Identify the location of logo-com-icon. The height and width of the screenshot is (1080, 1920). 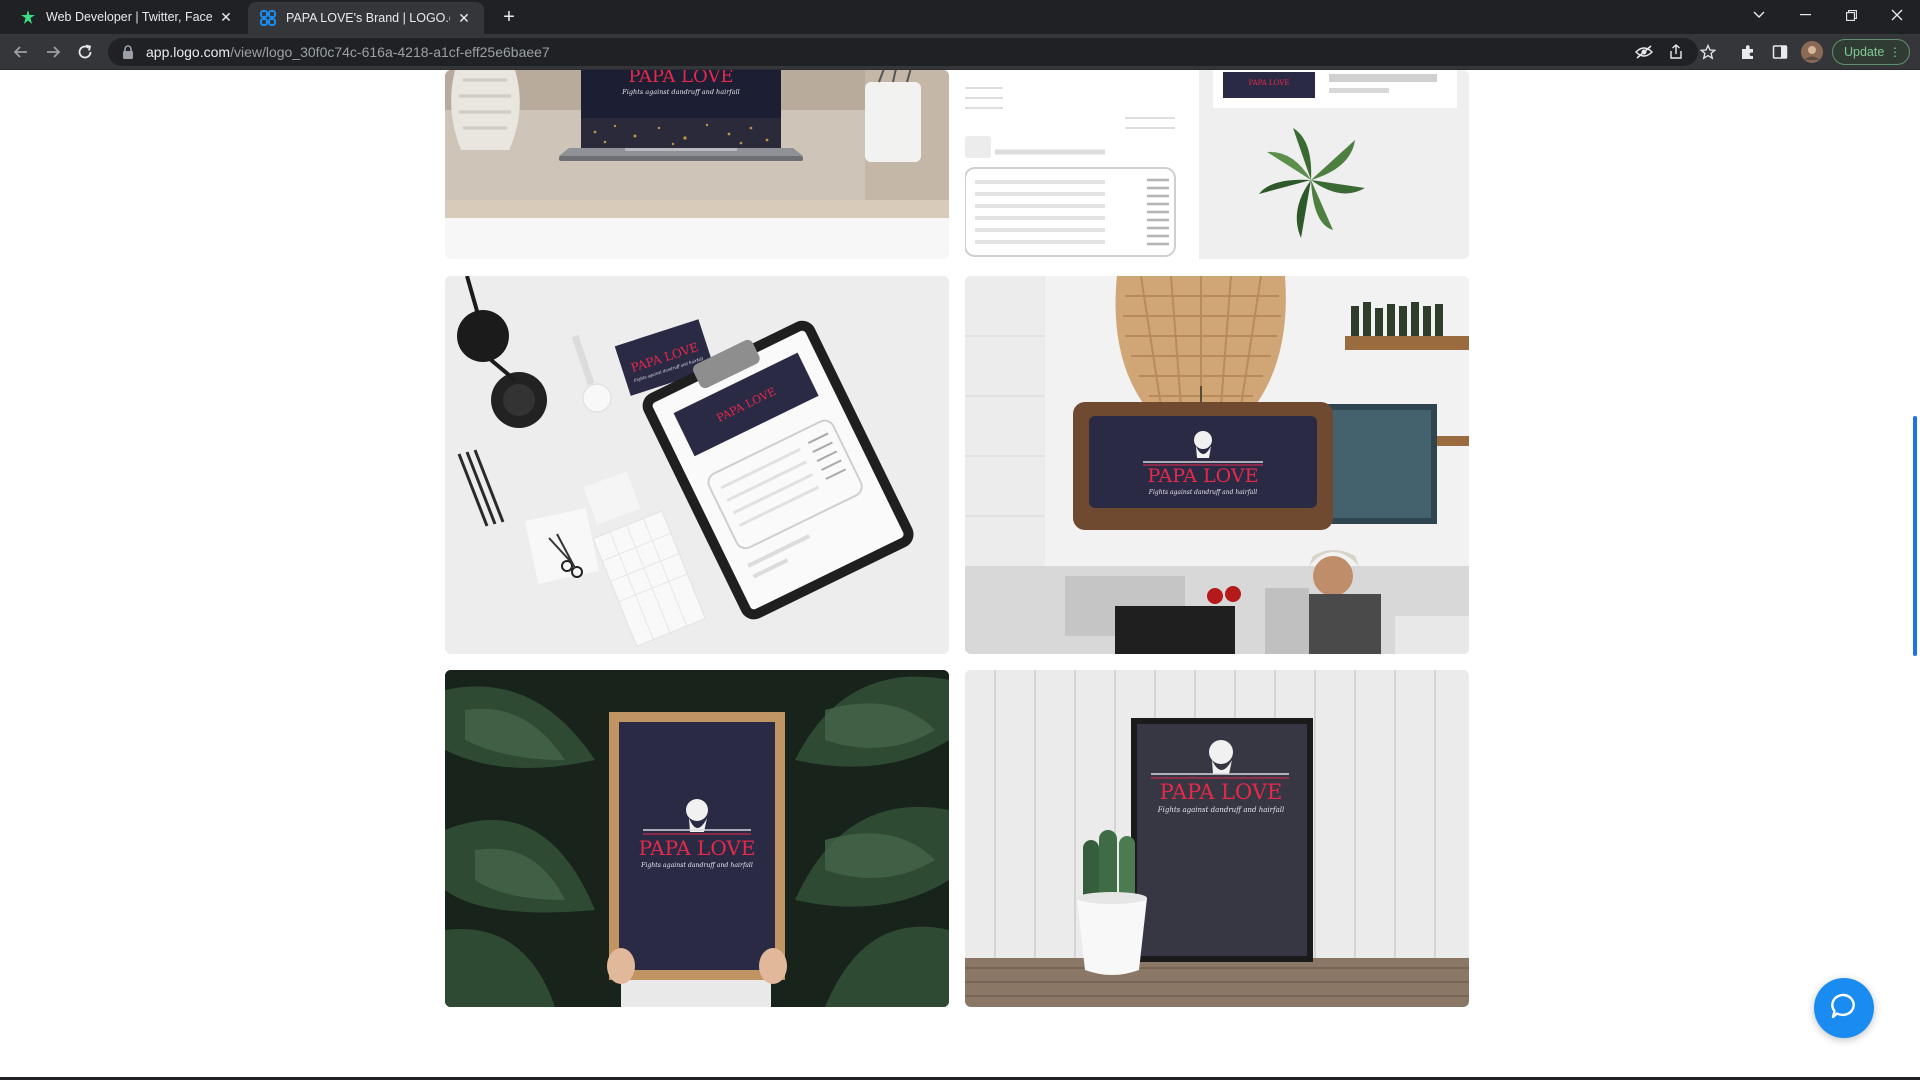
(268, 18).